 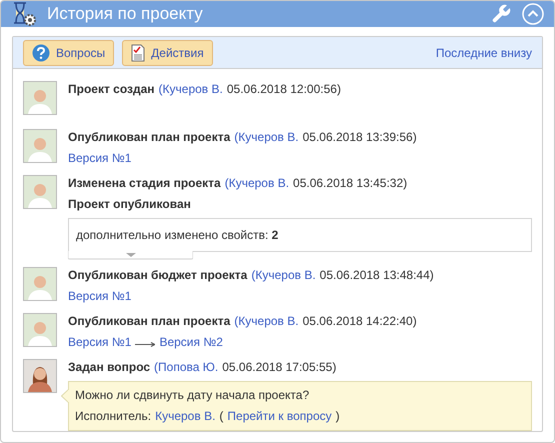 What do you see at coordinates (158, 275) in the screenshot?
I see `event-title: Опубликован бюджет проекта` at bounding box center [158, 275].